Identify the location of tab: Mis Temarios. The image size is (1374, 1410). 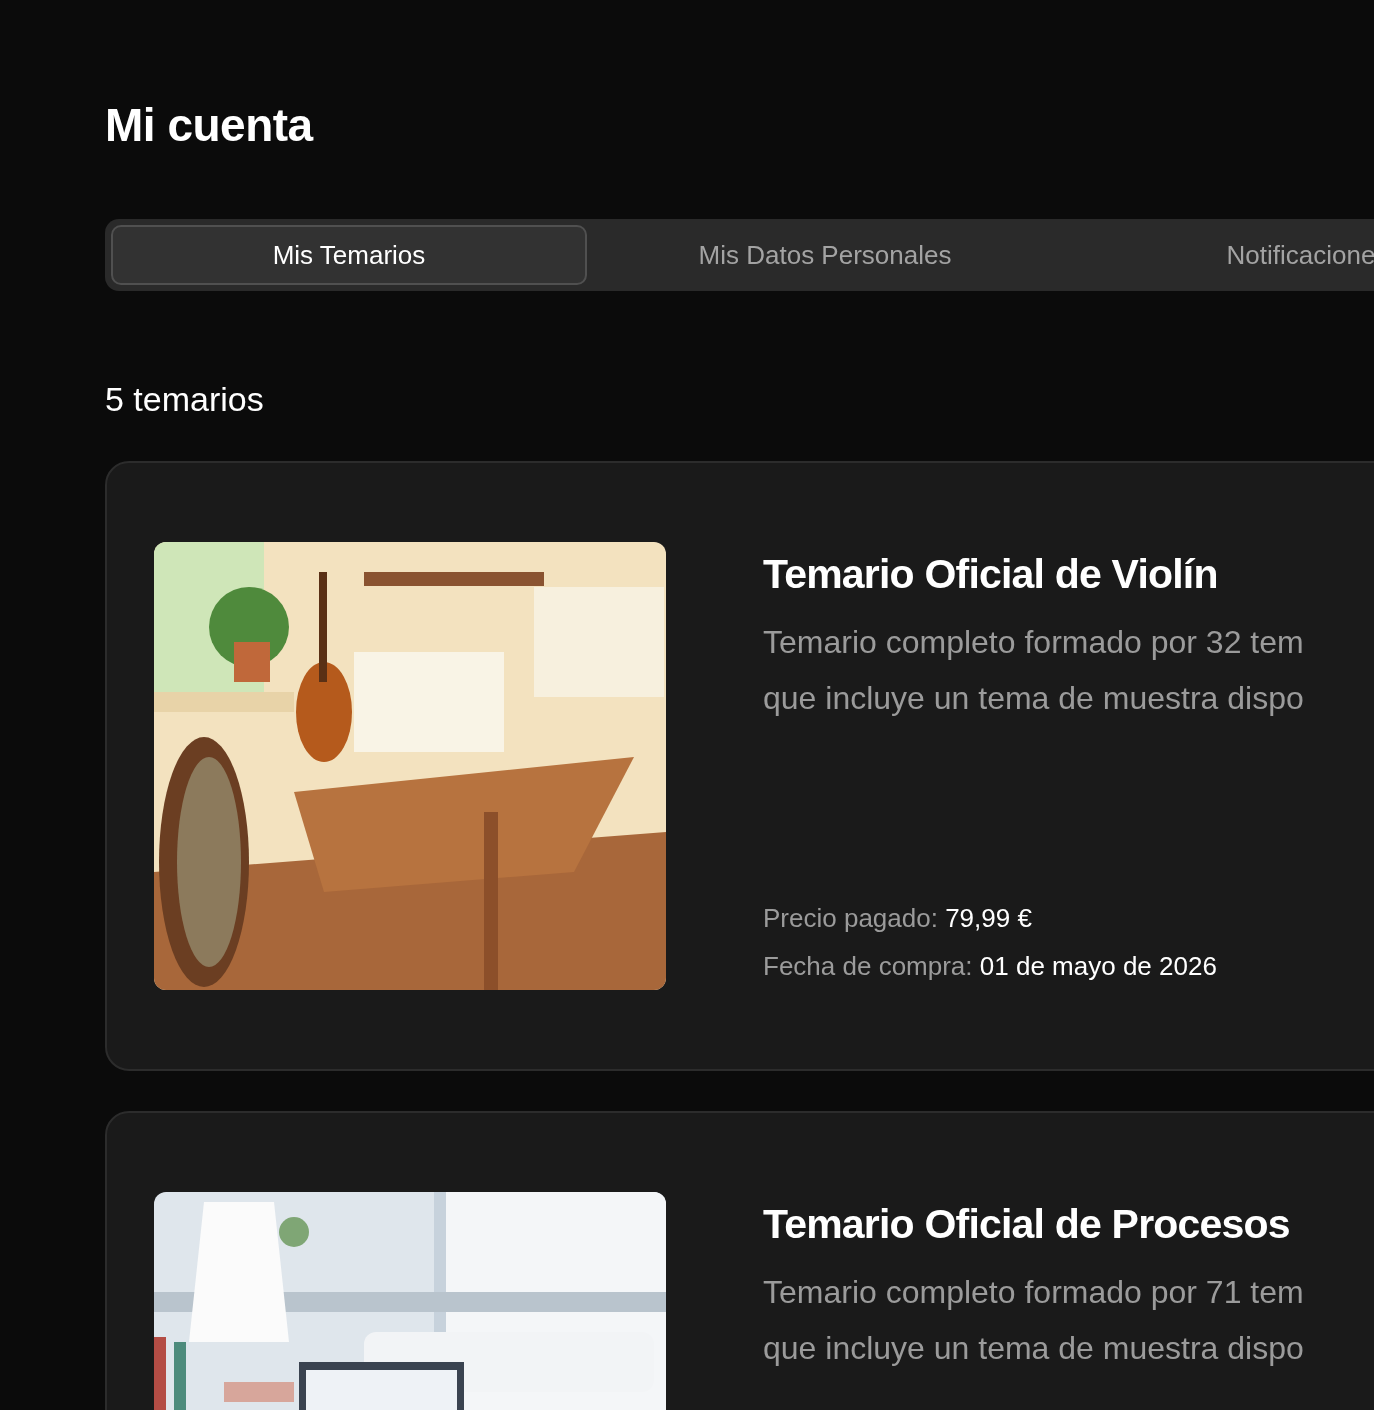
(349, 255).